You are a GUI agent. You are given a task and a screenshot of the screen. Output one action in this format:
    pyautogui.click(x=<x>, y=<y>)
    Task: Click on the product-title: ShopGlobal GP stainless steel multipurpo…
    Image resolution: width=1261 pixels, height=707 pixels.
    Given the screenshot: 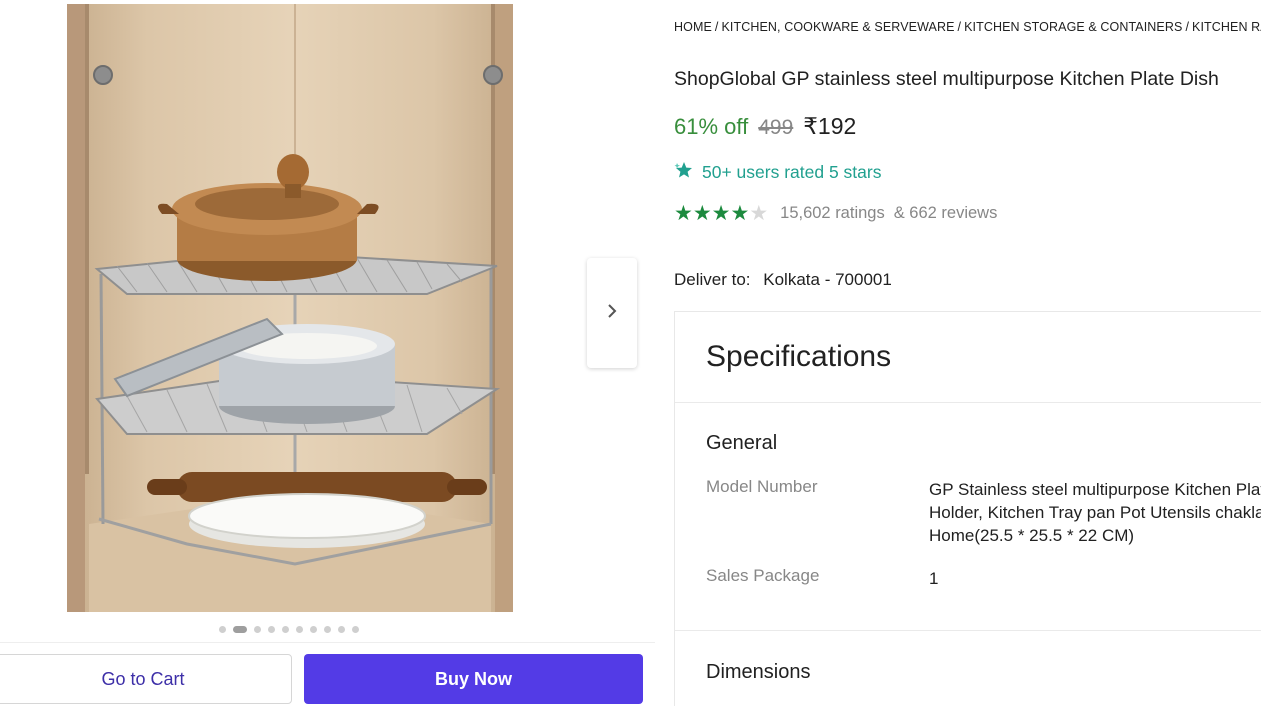 What is the action you would take?
    pyautogui.click(x=946, y=79)
    